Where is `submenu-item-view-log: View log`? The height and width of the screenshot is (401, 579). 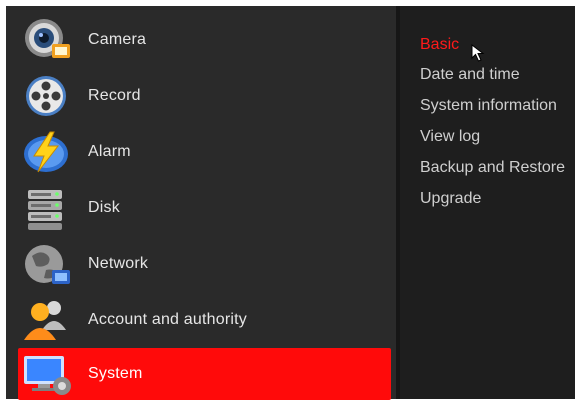 submenu-item-view-log: View log is located at coordinates (450, 137).